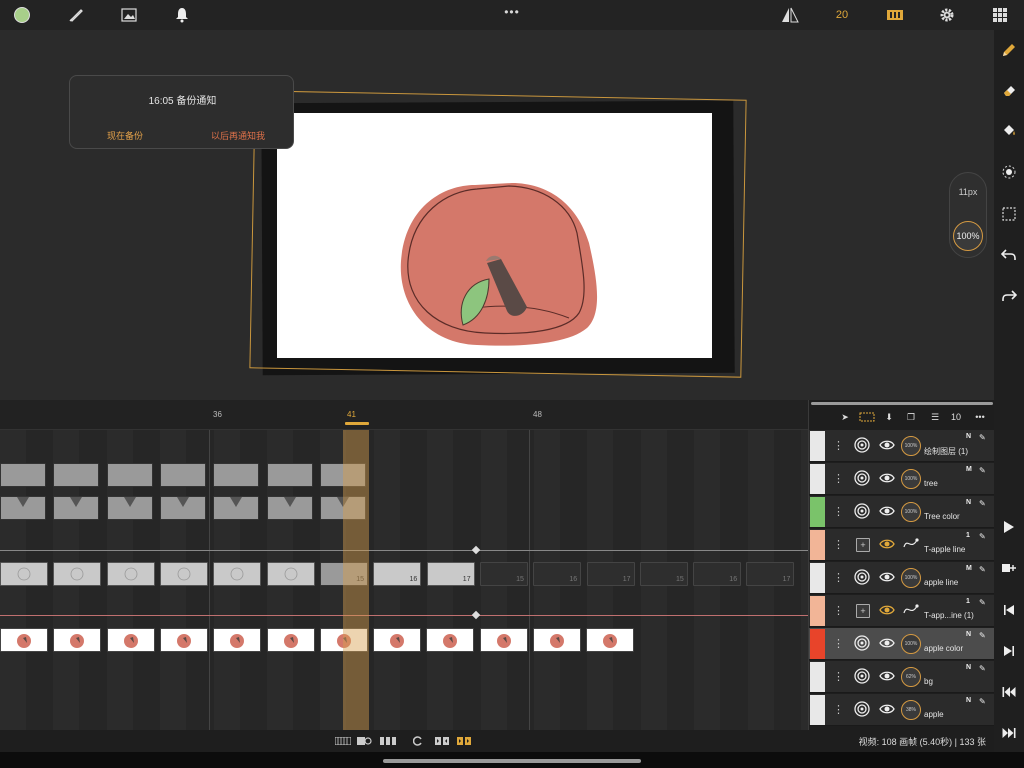 This screenshot has height=768, width=1024. I want to click on selection-tool-button, so click(1009, 214).